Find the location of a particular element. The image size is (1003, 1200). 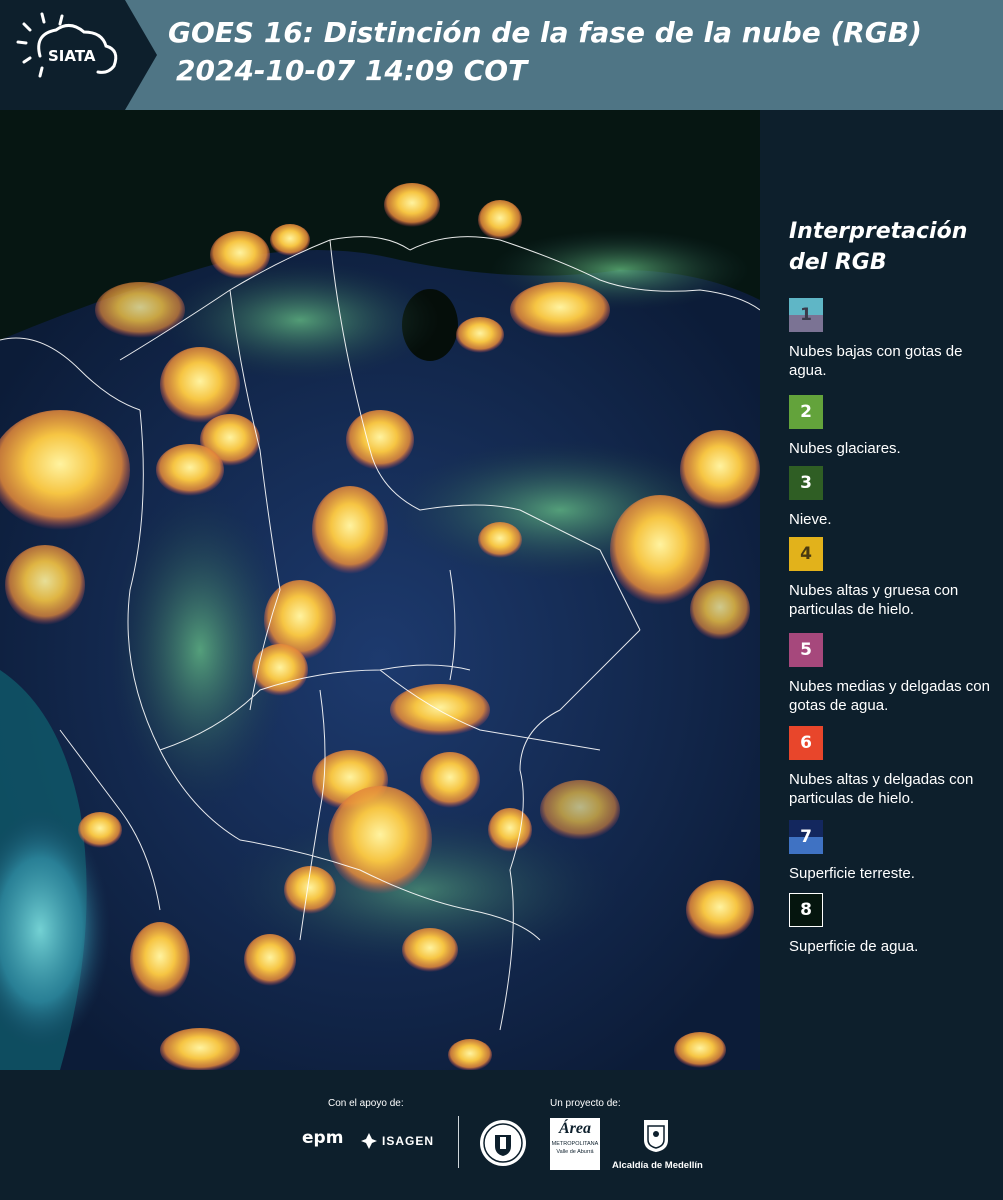

legend-swatch-5: 5 is located at coordinates (806, 650).